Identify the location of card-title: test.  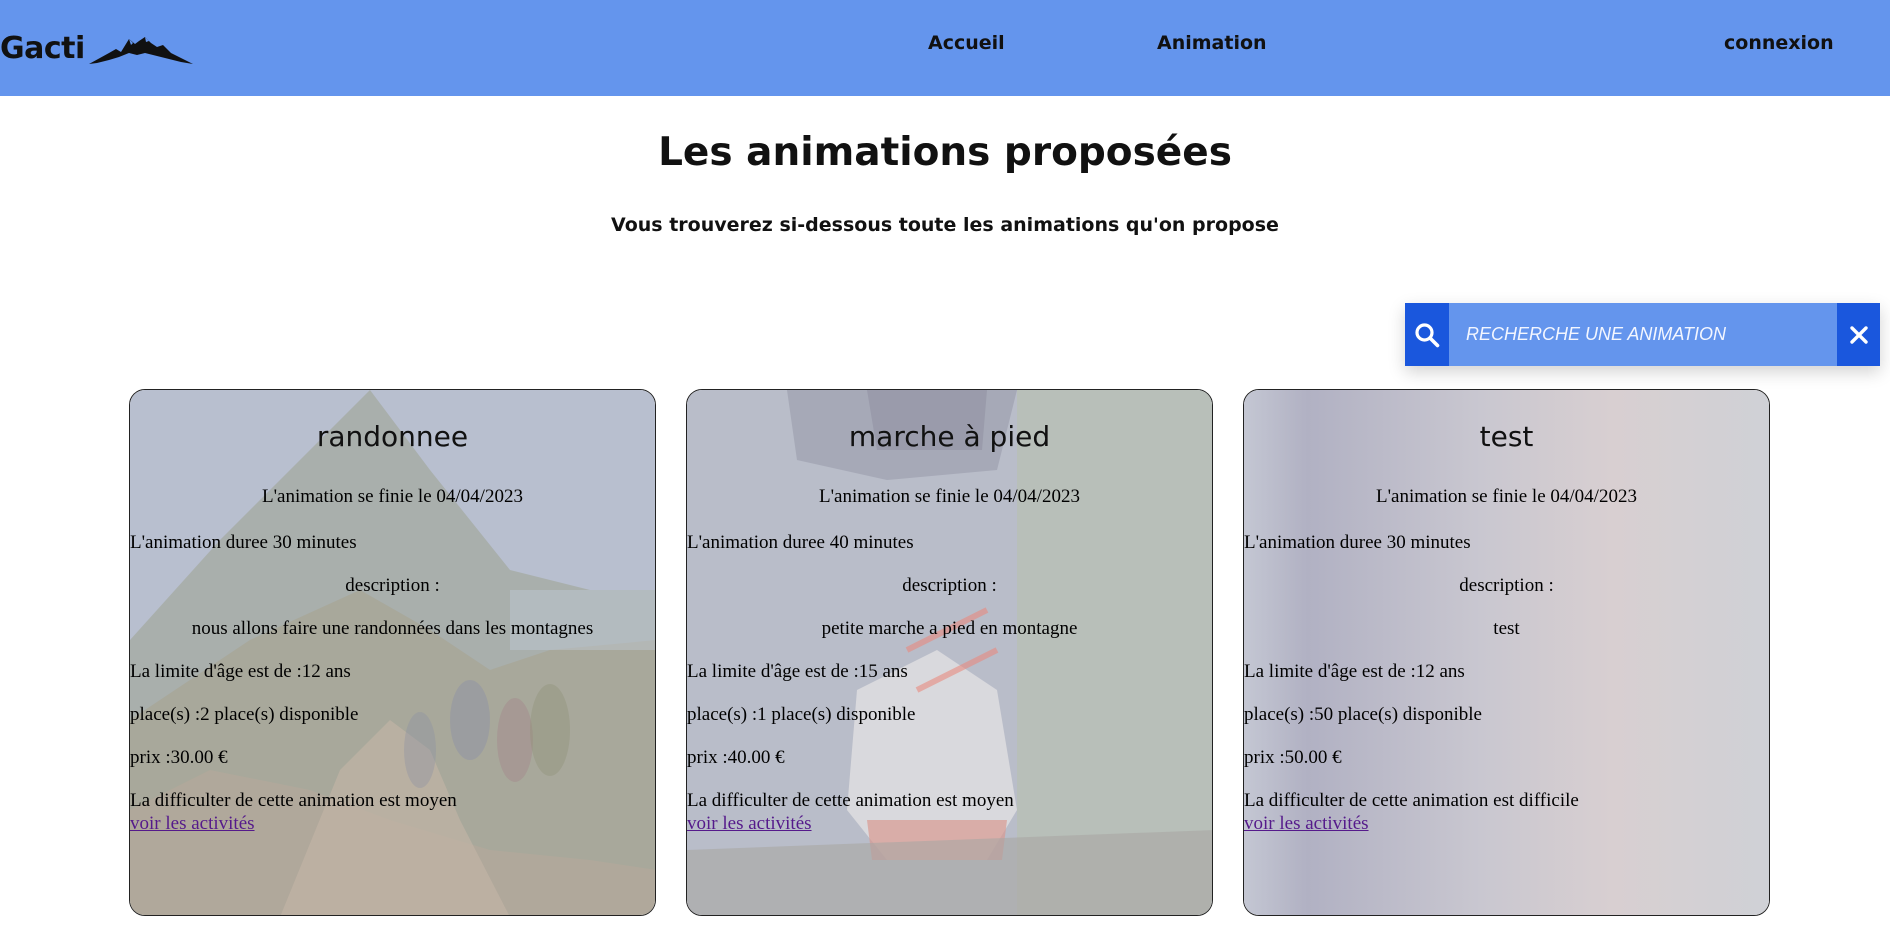
(1506, 436).